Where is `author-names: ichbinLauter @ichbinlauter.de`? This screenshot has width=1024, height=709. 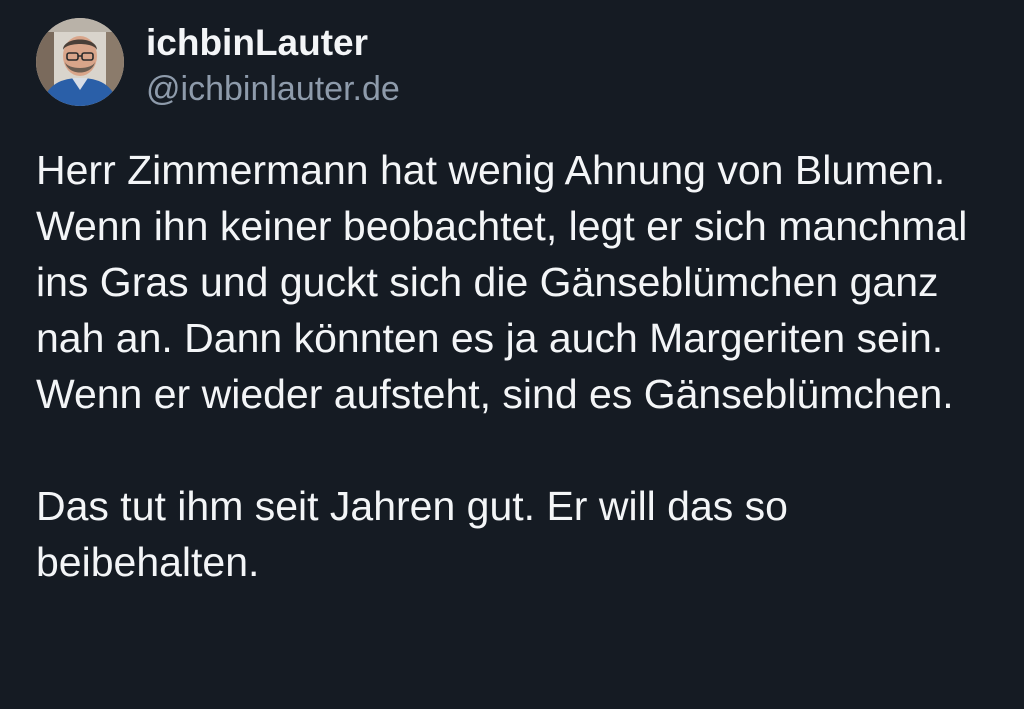 author-names: ichbinLauter @ichbinlauter.de is located at coordinates (273, 65).